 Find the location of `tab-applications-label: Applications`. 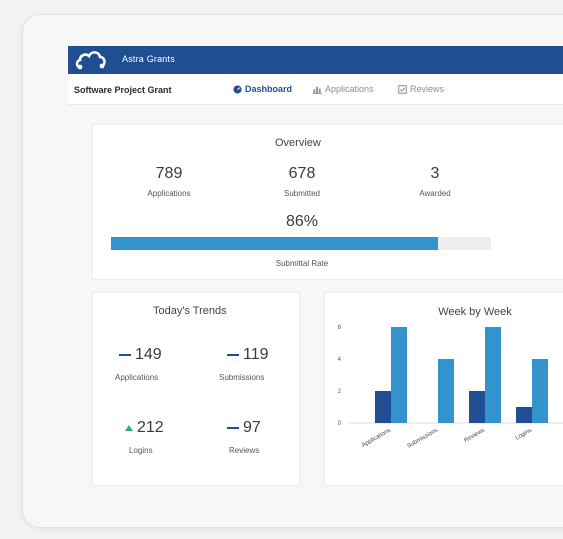

tab-applications-label: Applications is located at coordinates (349, 89).